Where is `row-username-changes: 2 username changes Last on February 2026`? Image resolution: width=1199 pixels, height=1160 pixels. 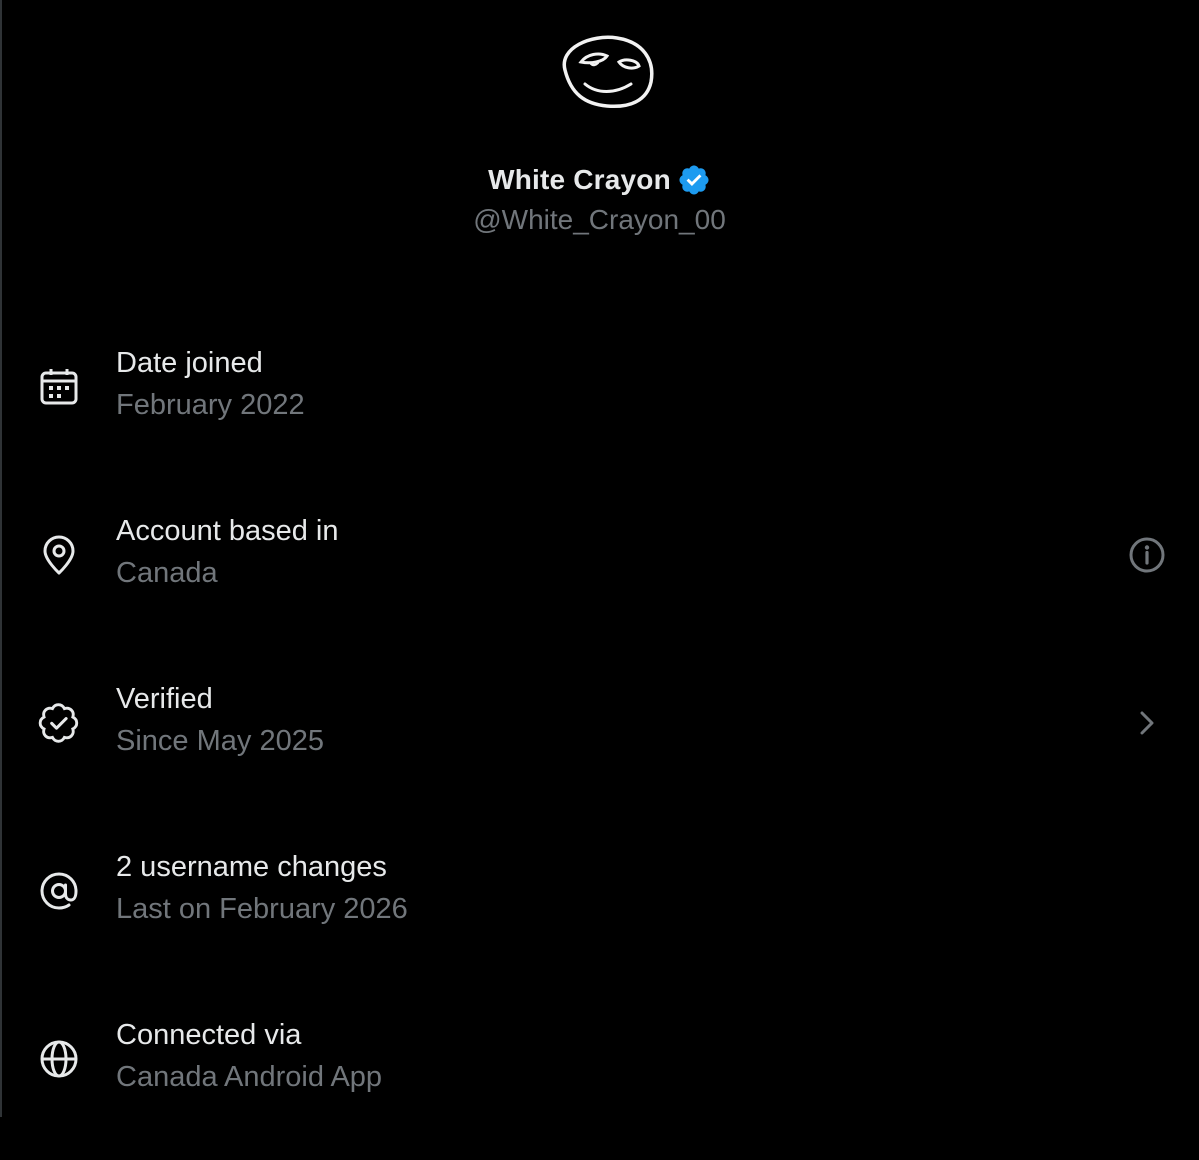 row-username-changes: 2 username changes Last on February 2026 is located at coordinates (599, 908).